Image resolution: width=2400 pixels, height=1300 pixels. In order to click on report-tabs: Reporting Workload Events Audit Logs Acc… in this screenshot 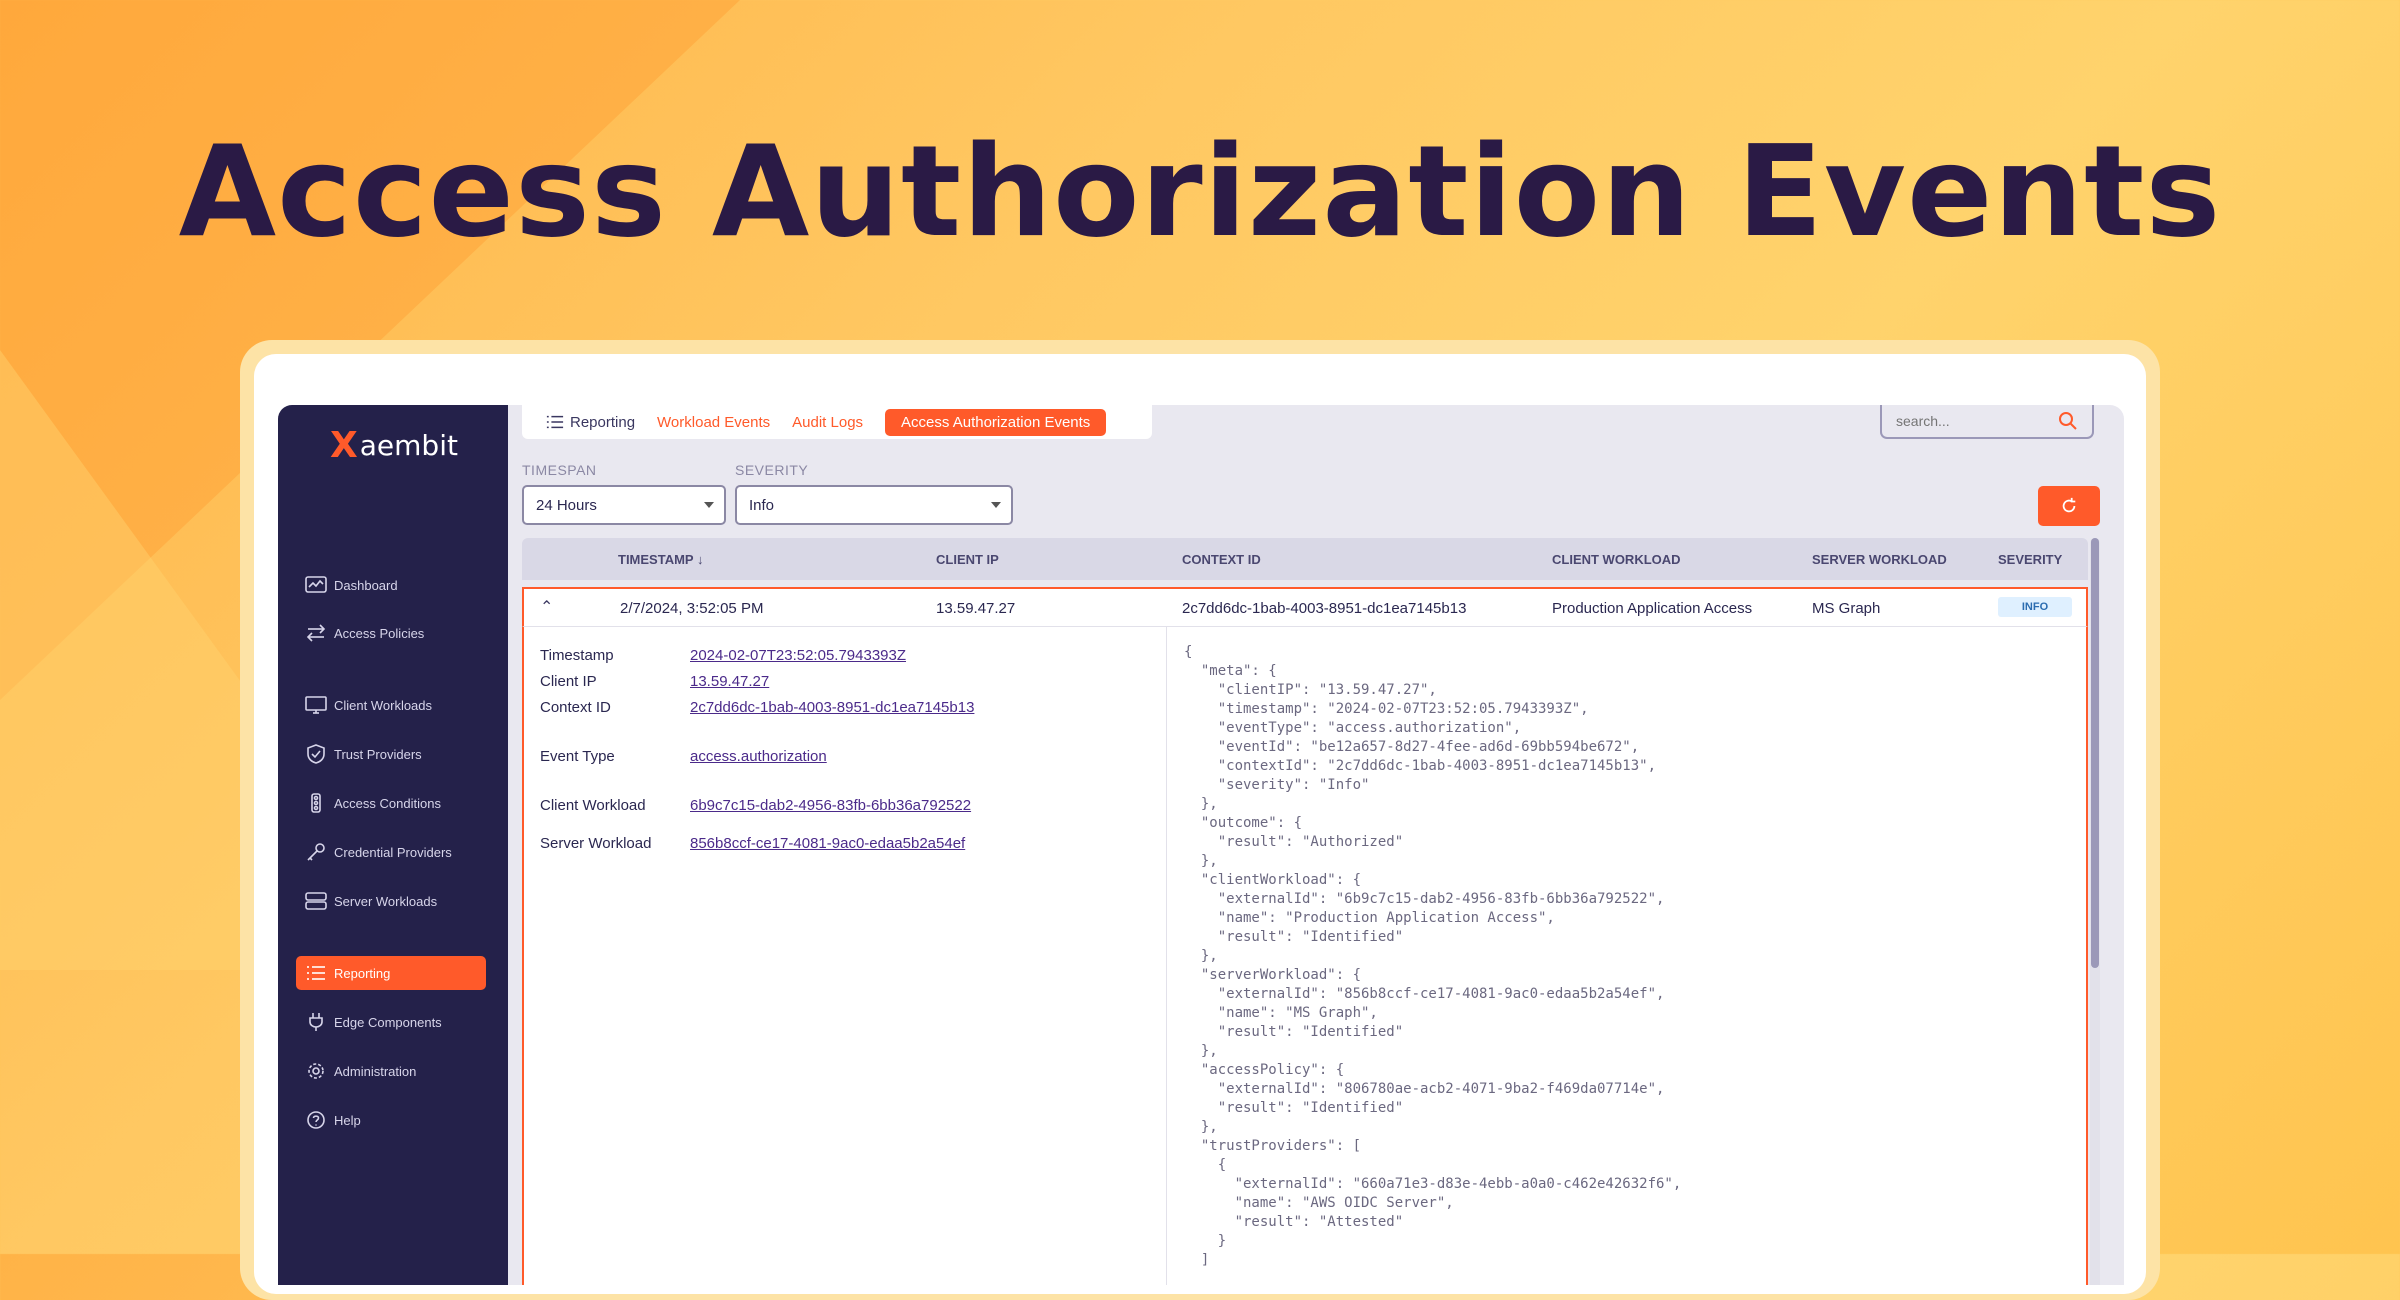, I will do `click(837, 422)`.